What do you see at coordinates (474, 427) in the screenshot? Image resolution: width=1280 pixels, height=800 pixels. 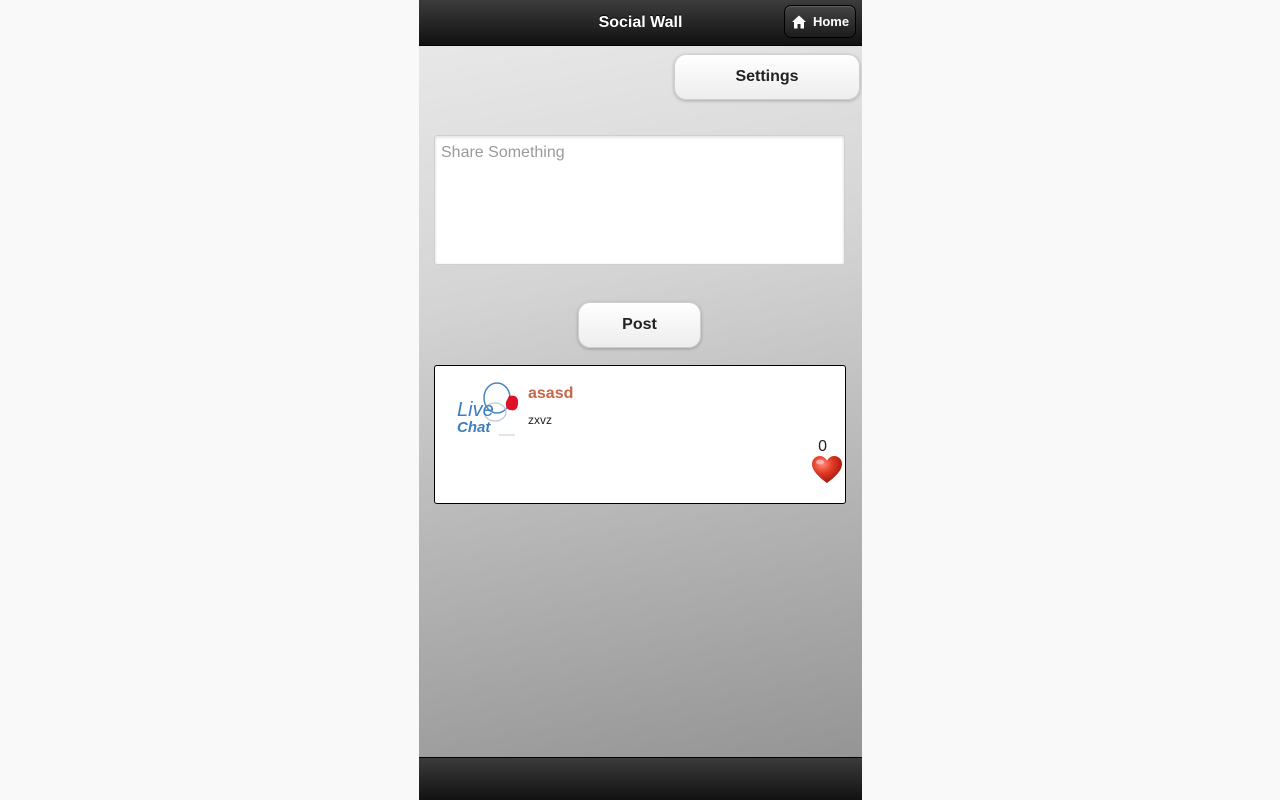 I see `svg-text: Chat` at bounding box center [474, 427].